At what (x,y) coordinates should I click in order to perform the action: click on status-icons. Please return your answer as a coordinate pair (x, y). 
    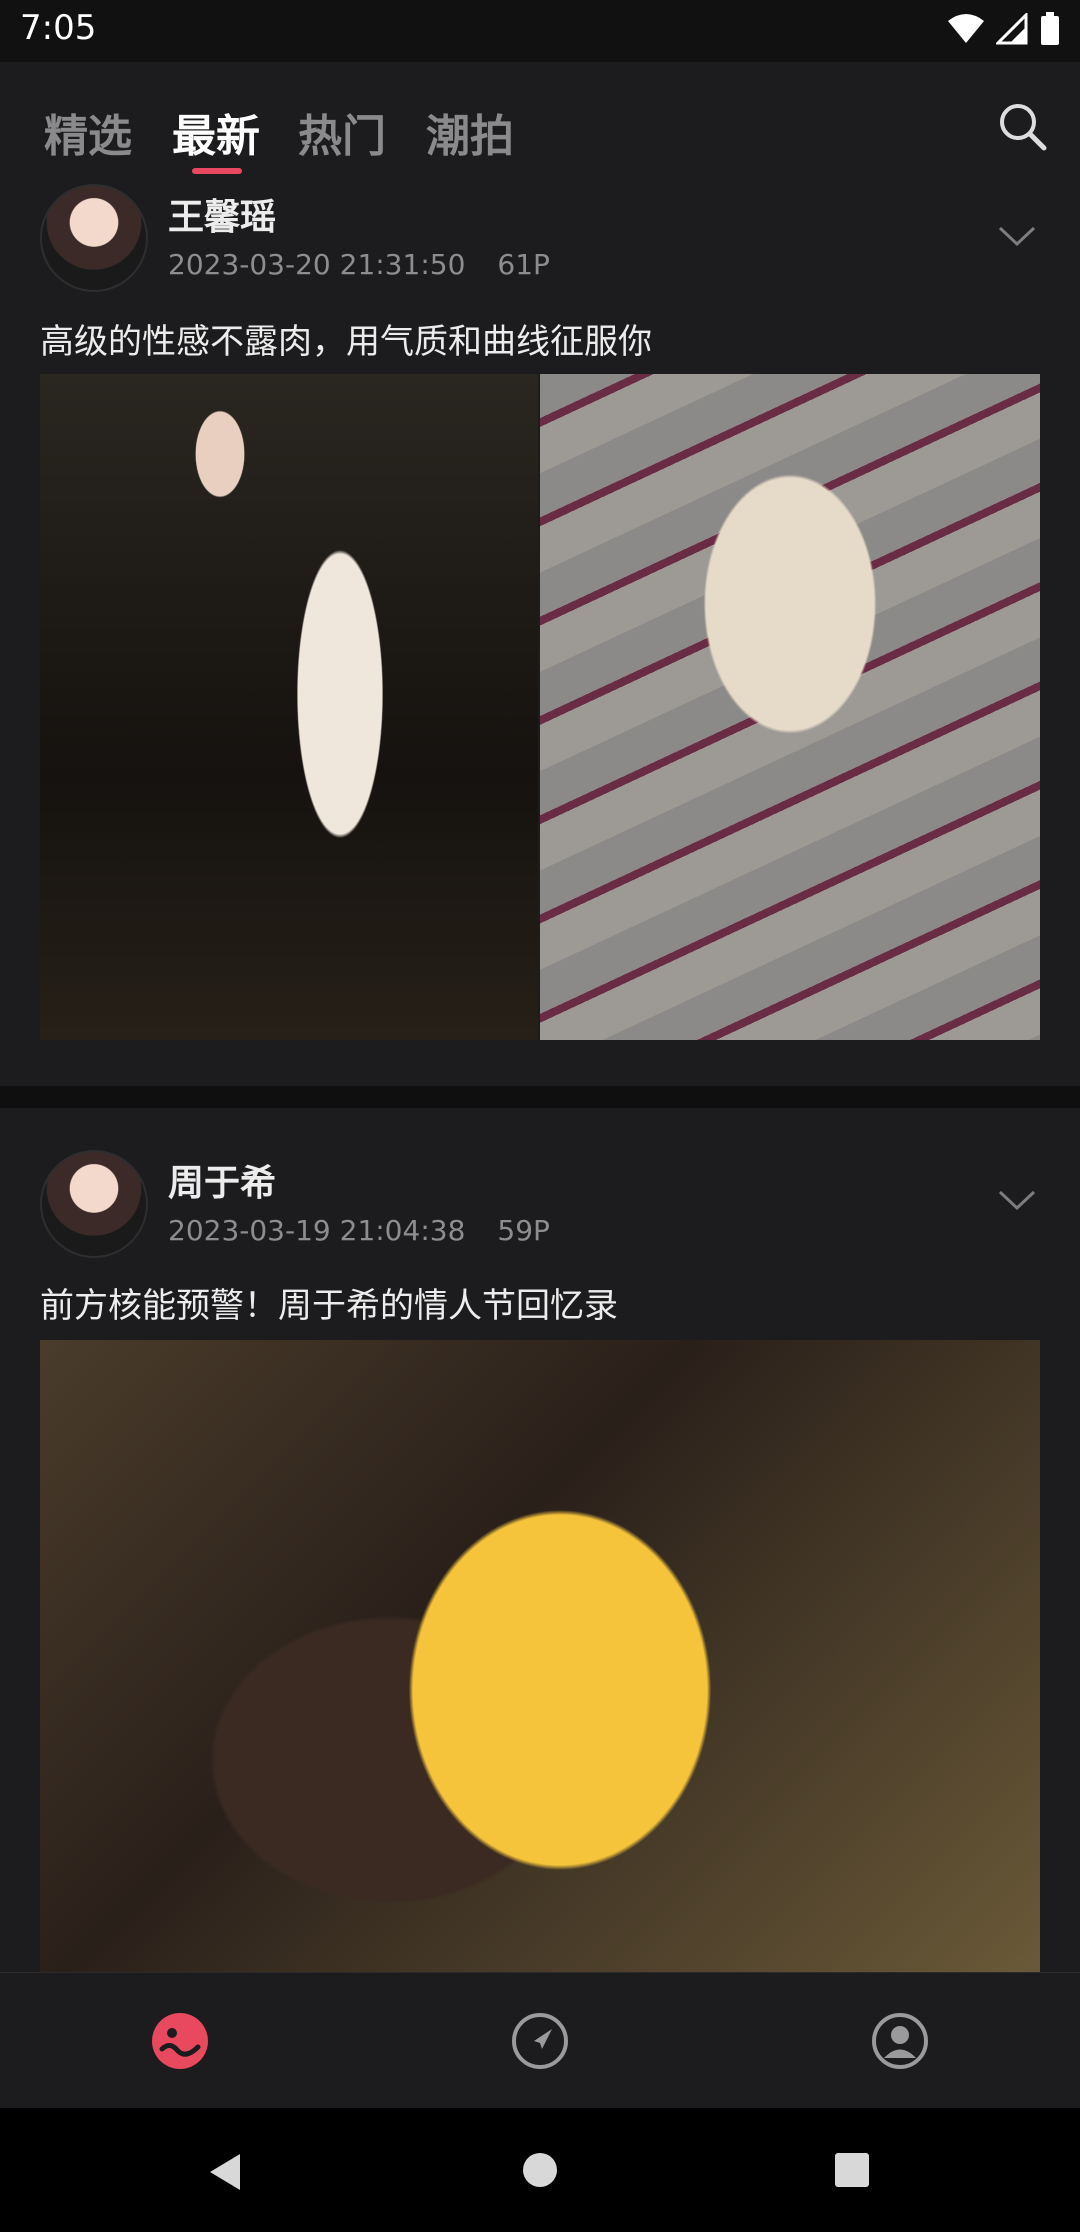
    Looking at the image, I should click on (1004, 29).